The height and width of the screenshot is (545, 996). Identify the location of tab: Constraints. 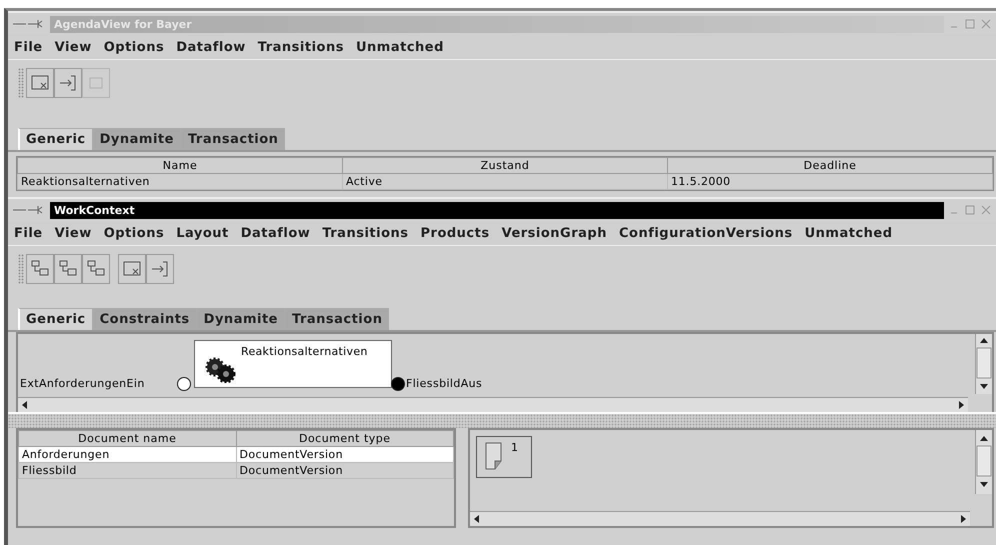
(144, 319).